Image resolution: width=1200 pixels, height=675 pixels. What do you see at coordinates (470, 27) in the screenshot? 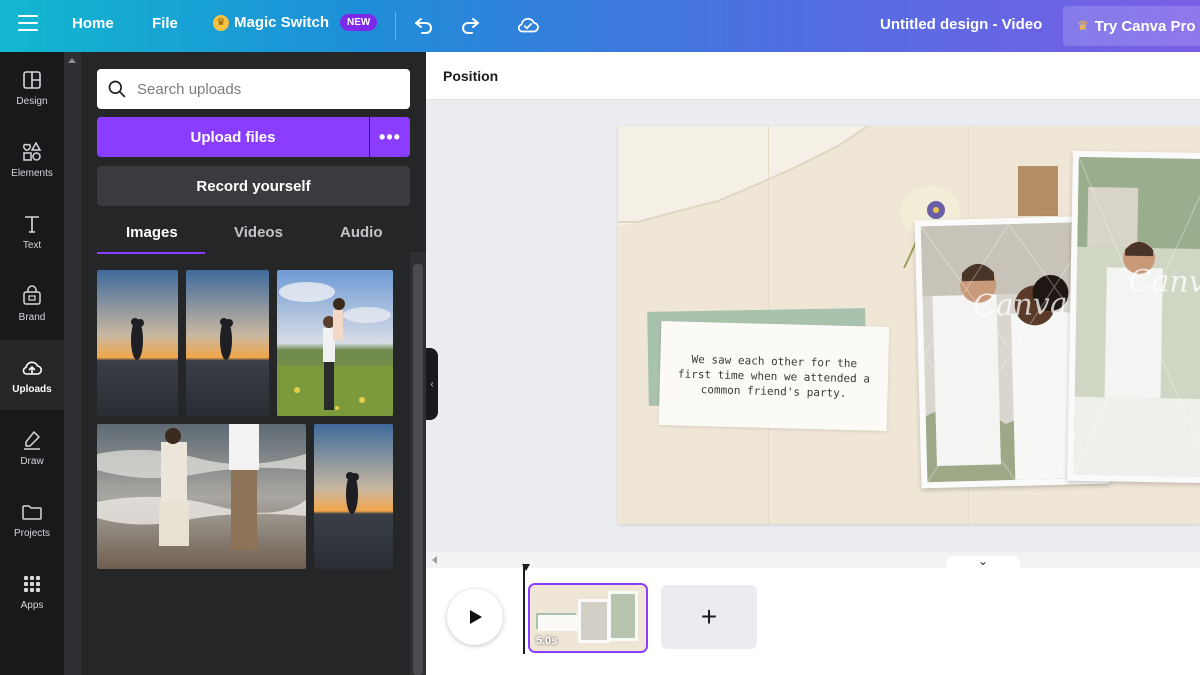
I see `redo-icon` at bounding box center [470, 27].